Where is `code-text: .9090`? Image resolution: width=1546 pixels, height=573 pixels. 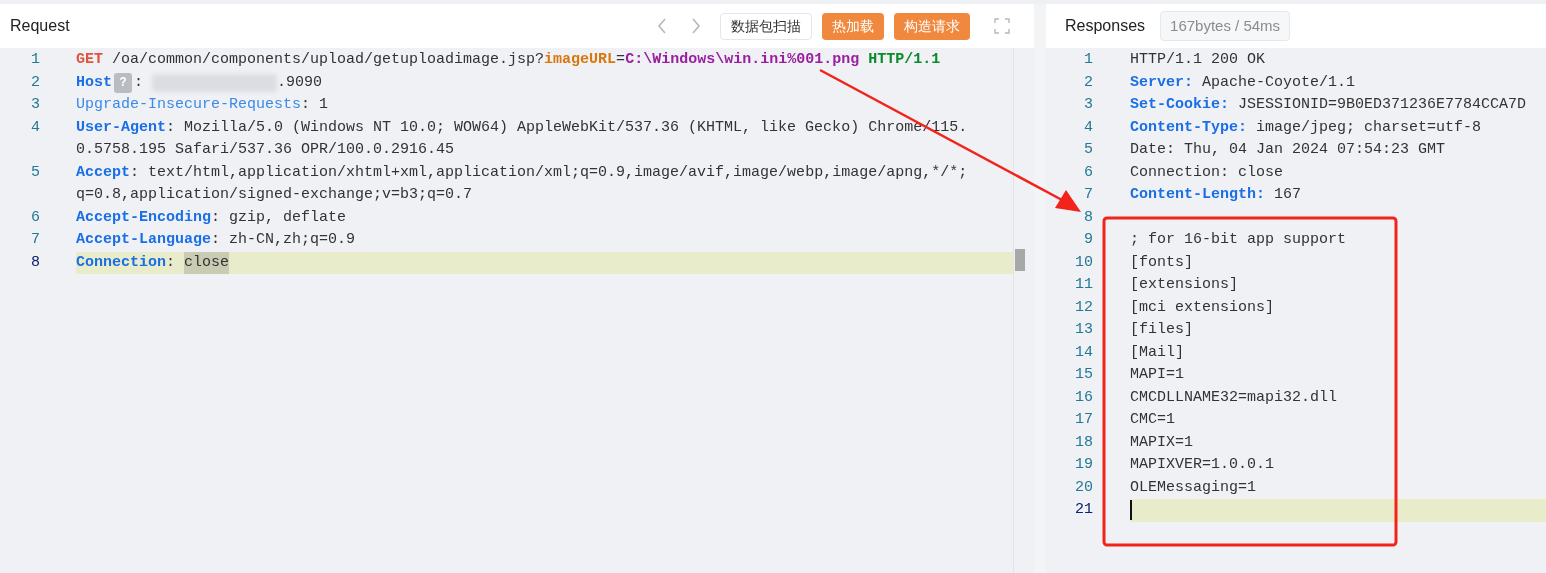 code-text: .9090 is located at coordinates (300, 82).